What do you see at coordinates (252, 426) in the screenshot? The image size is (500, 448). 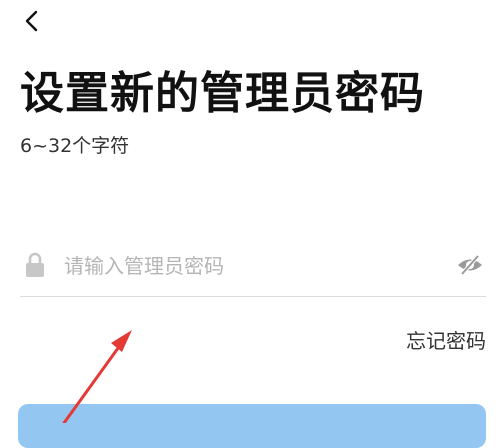 I see `confirm-button` at bounding box center [252, 426].